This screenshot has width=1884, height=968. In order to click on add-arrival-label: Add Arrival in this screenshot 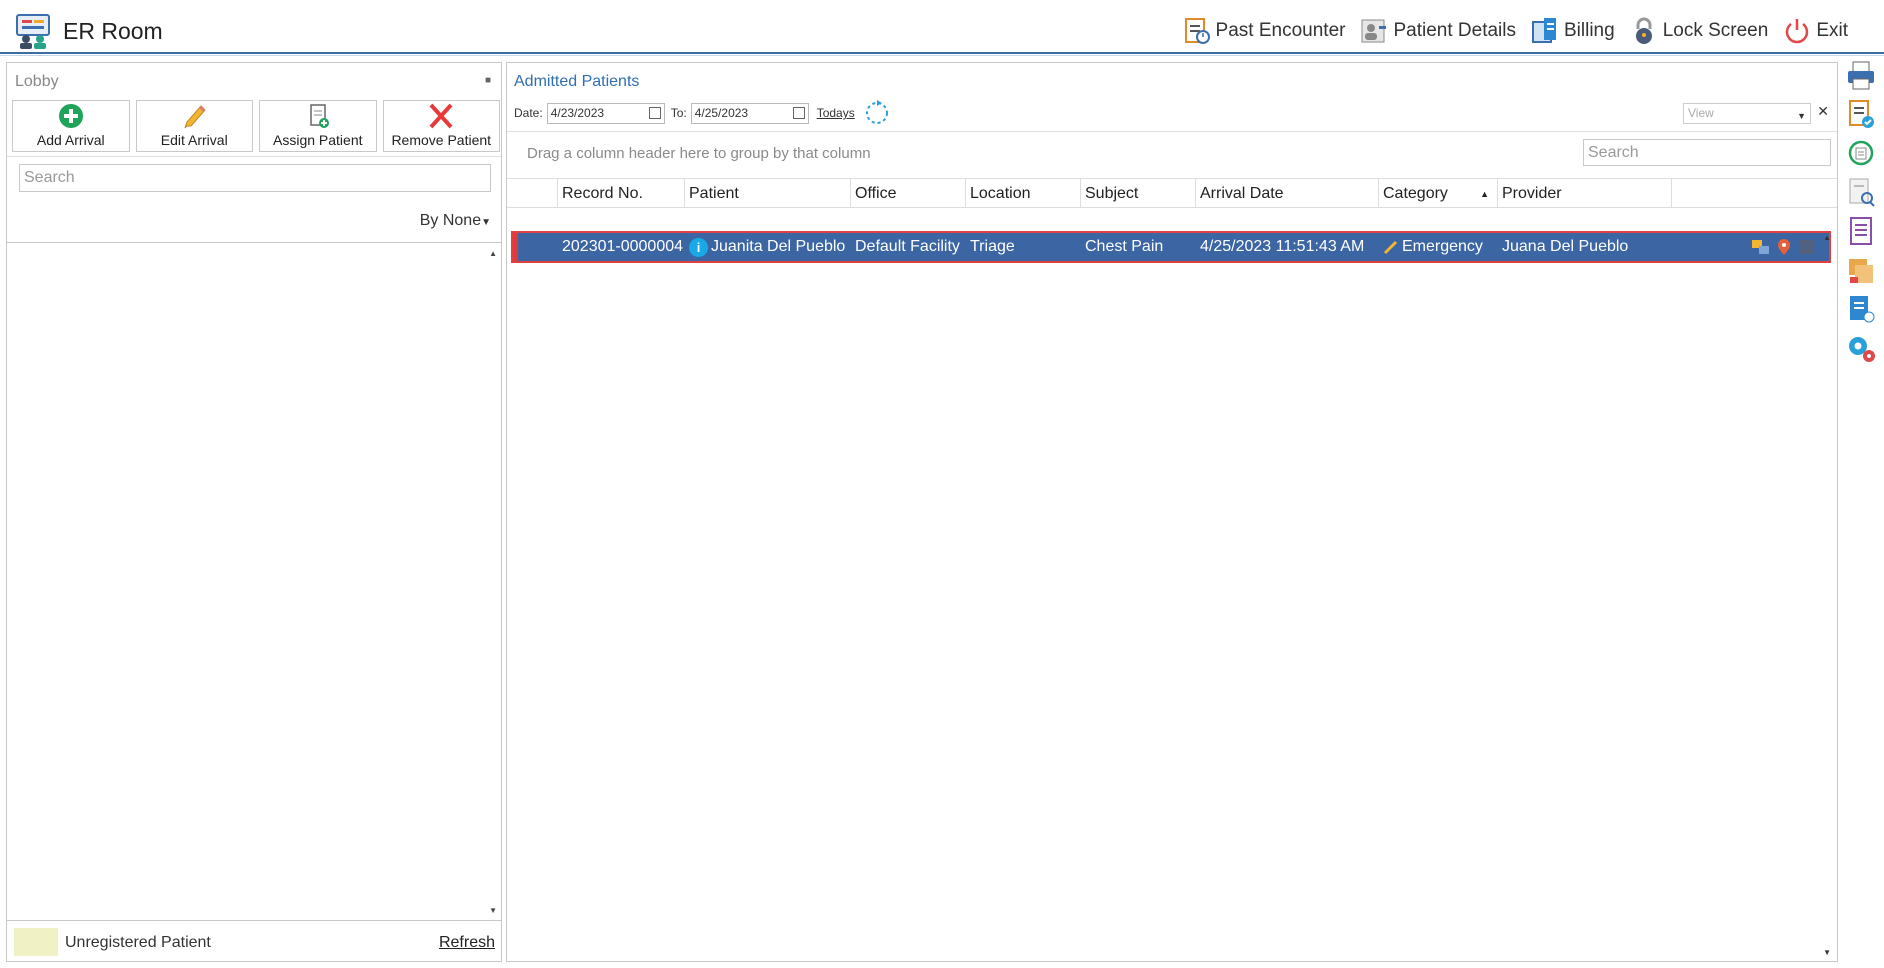, I will do `click(70, 140)`.